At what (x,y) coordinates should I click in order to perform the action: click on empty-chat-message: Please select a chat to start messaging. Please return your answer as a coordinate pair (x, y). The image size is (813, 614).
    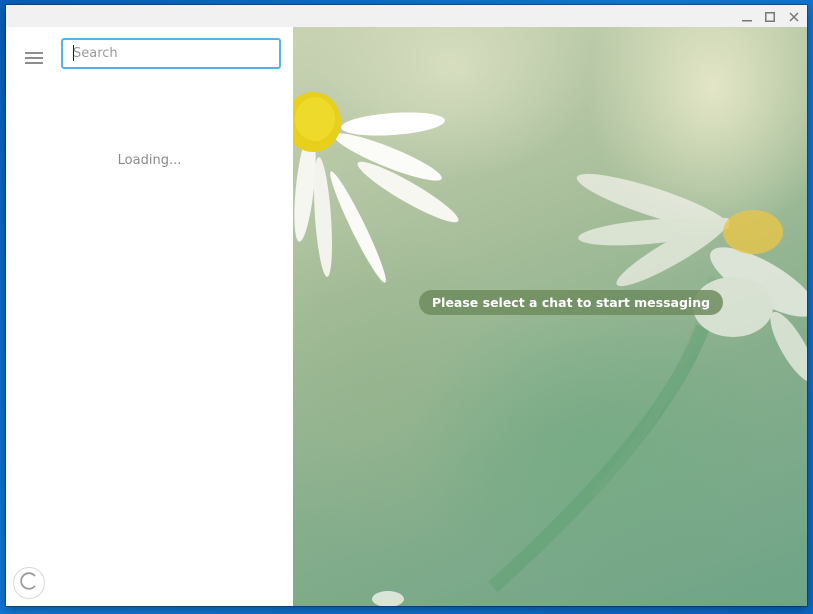
    Looking at the image, I should click on (571, 302).